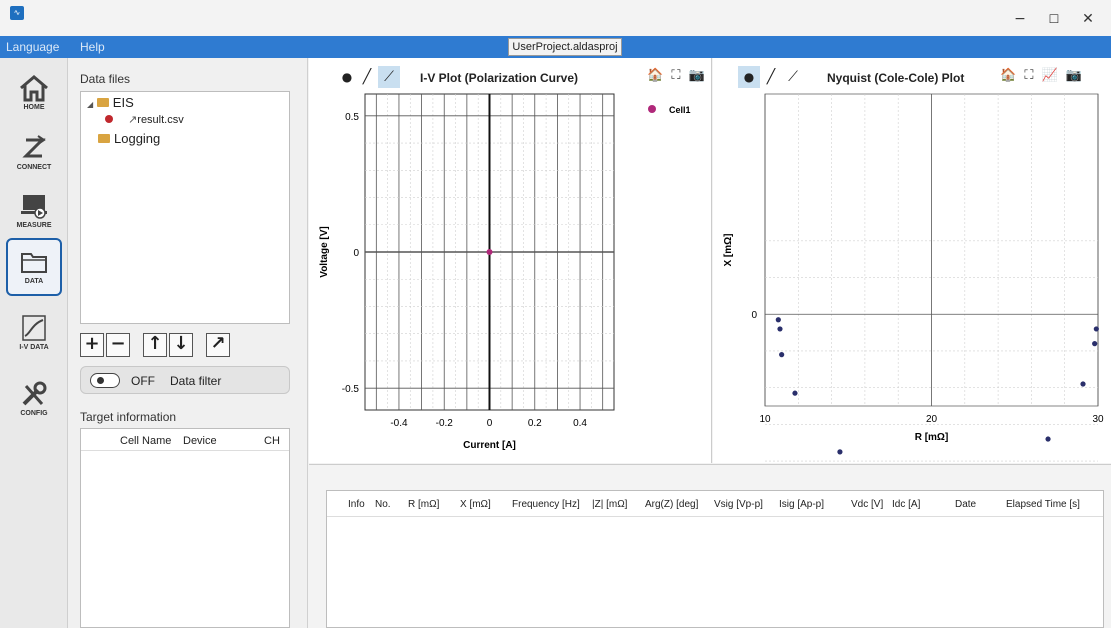  I want to click on nav-label-home: HOME, so click(34, 107).